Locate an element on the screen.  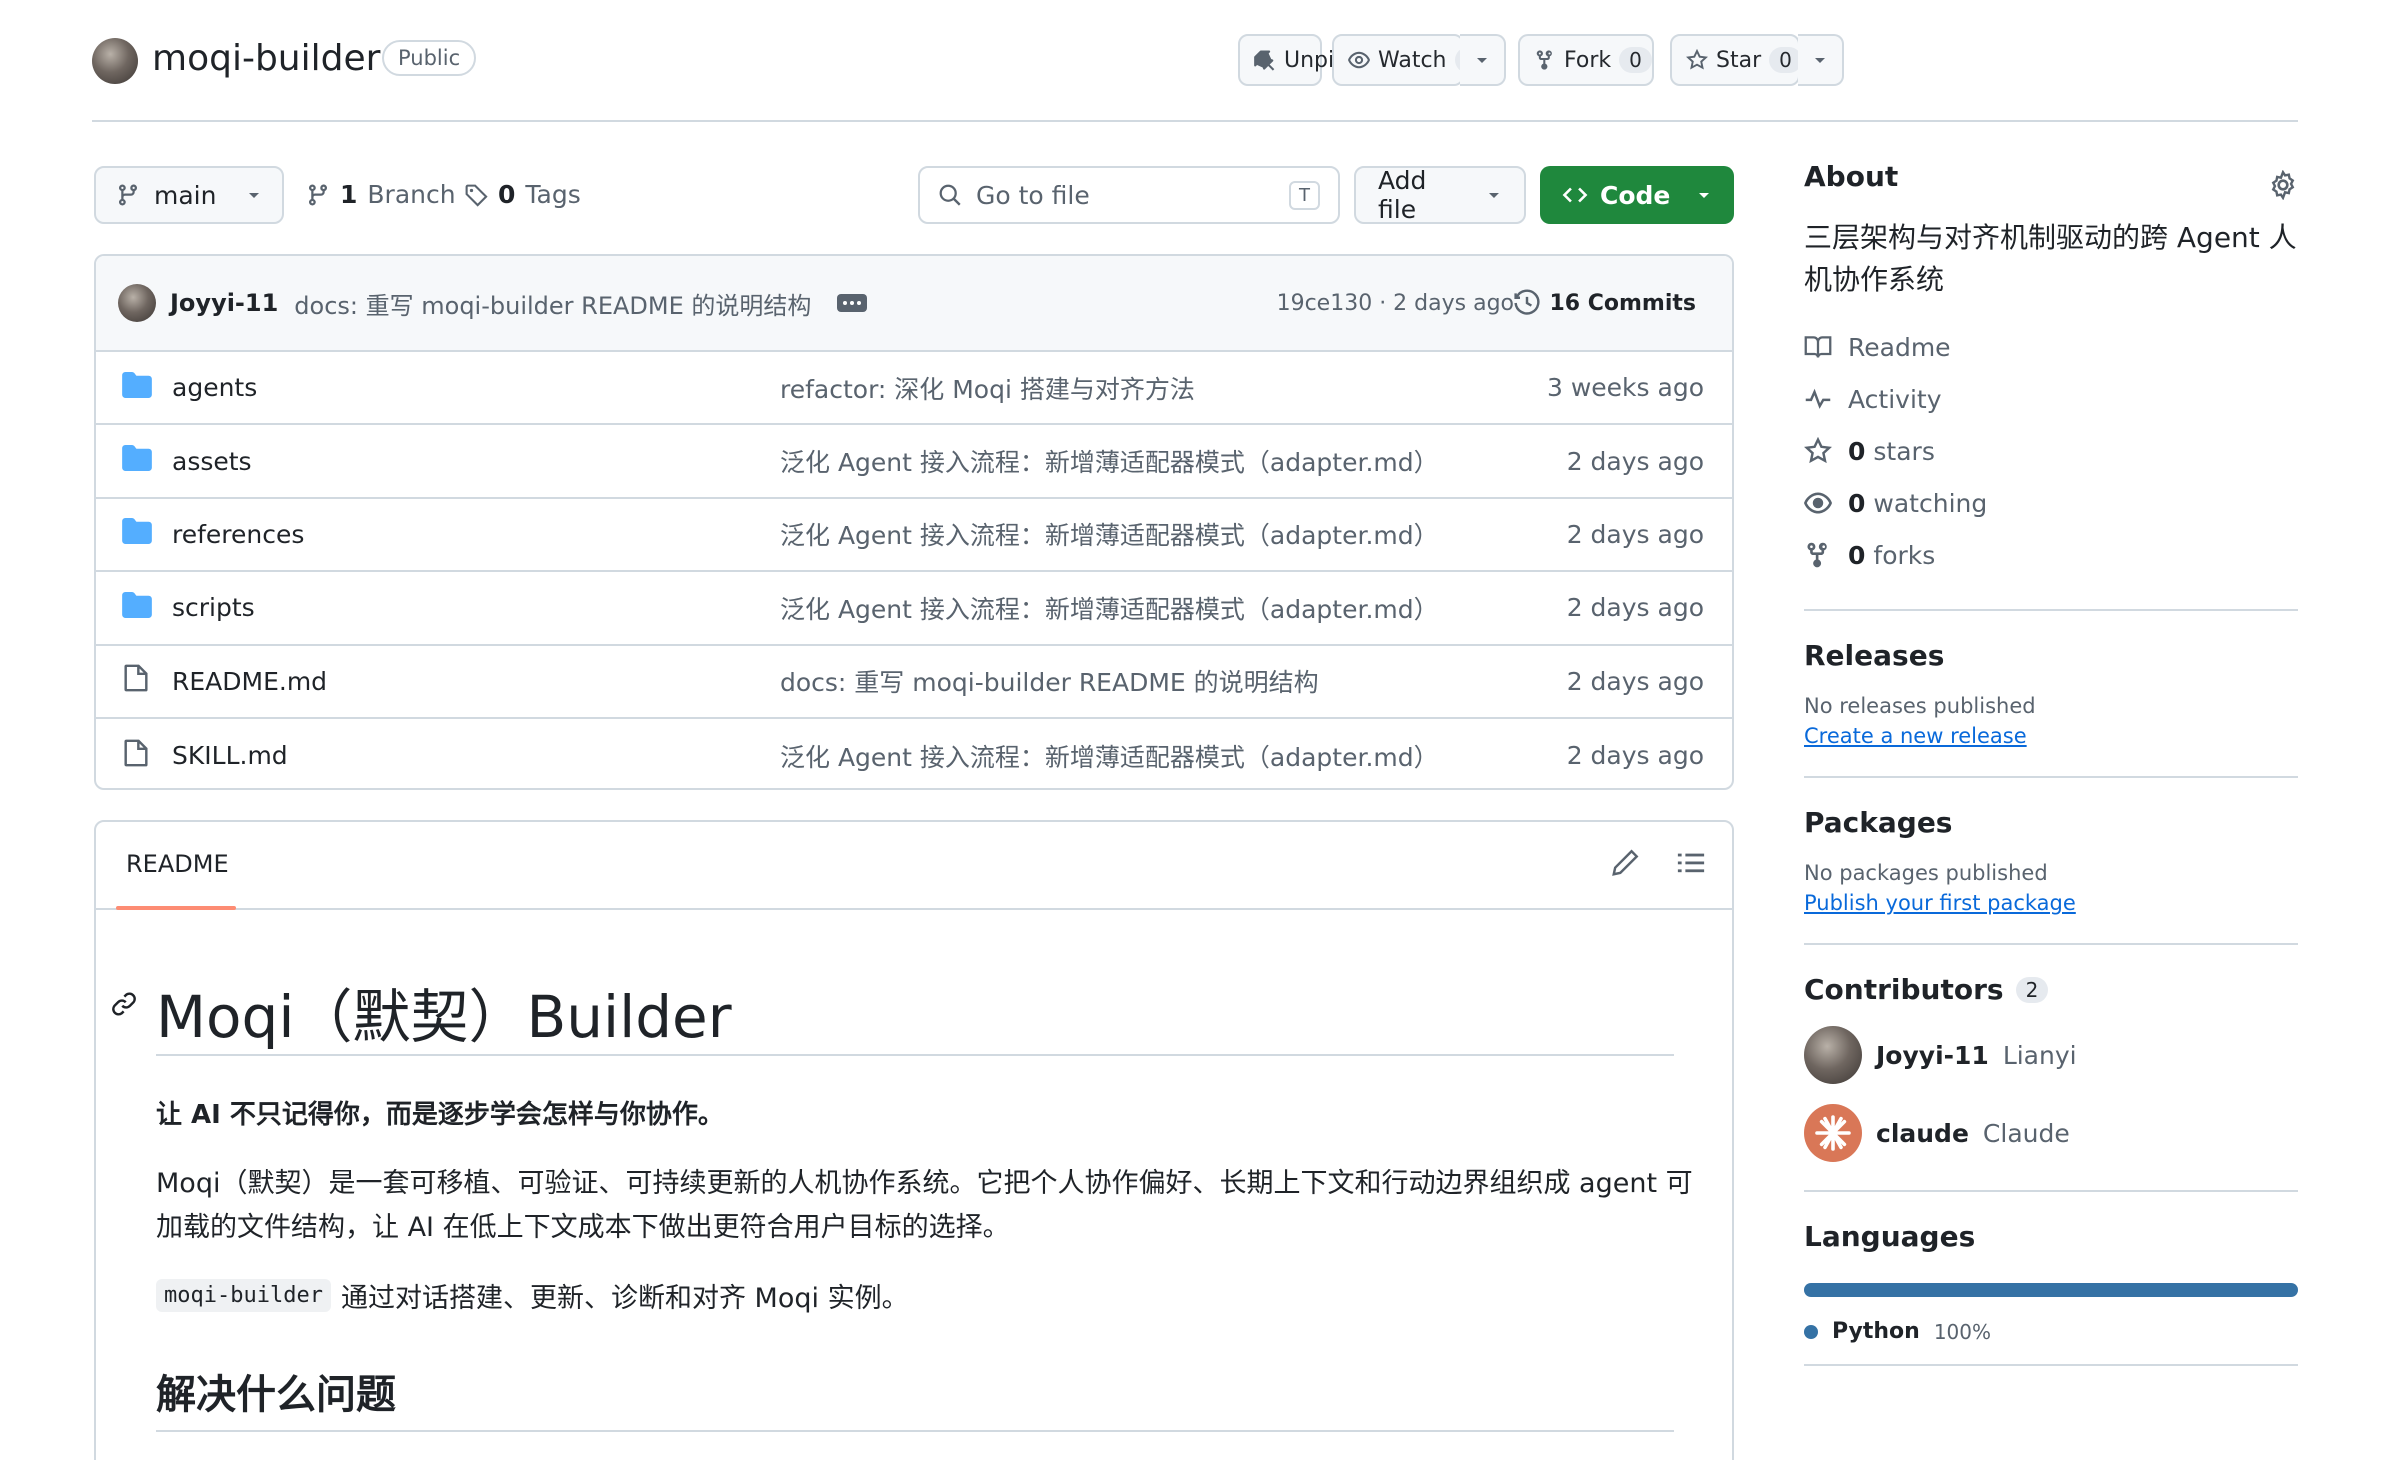
commits-link: 16 Commits is located at coordinates (1604, 303).